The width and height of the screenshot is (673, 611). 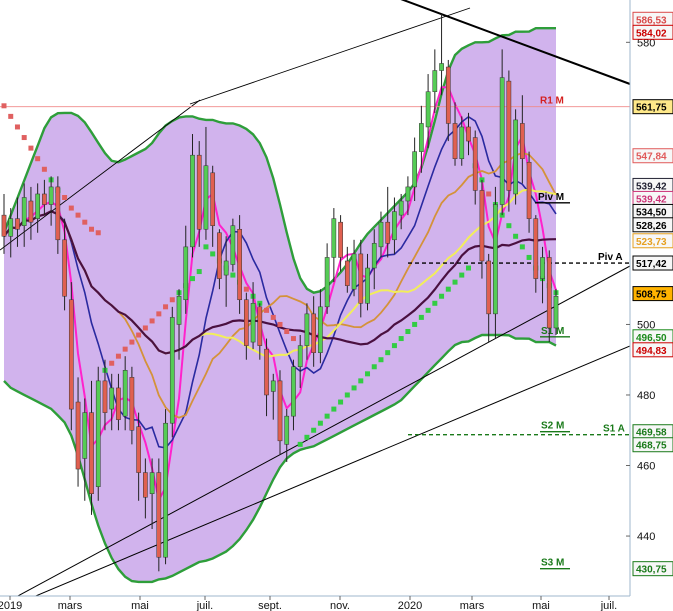 I want to click on price-tag: 547,84, so click(x=652, y=156).